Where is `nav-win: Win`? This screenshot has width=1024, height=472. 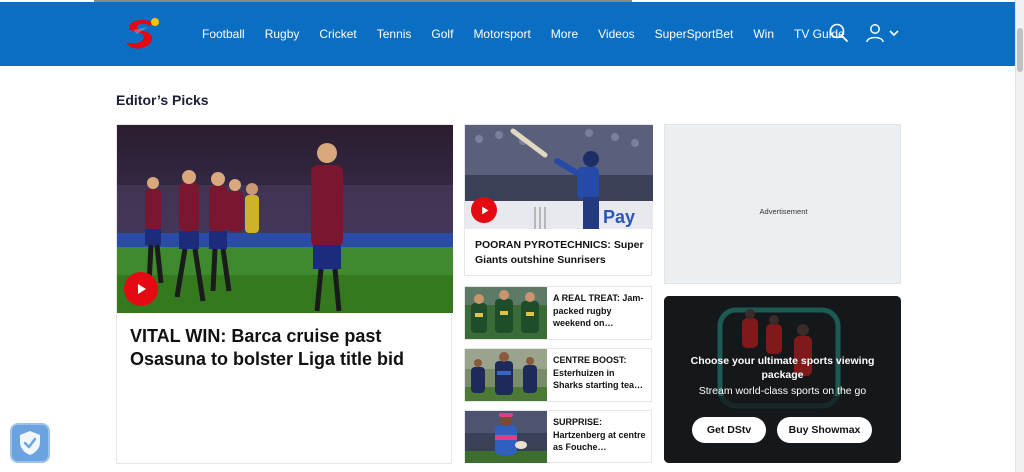 nav-win: Win is located at coordinates (763, 34).